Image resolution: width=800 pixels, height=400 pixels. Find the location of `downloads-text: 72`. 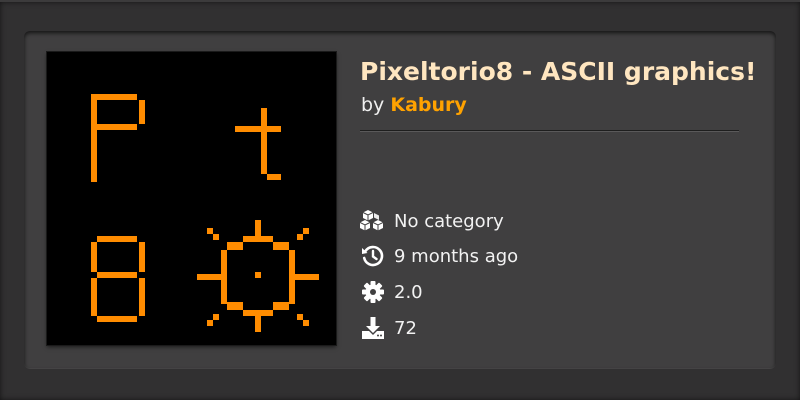

downloads-text: 72 is located at coordinates (405, 328).